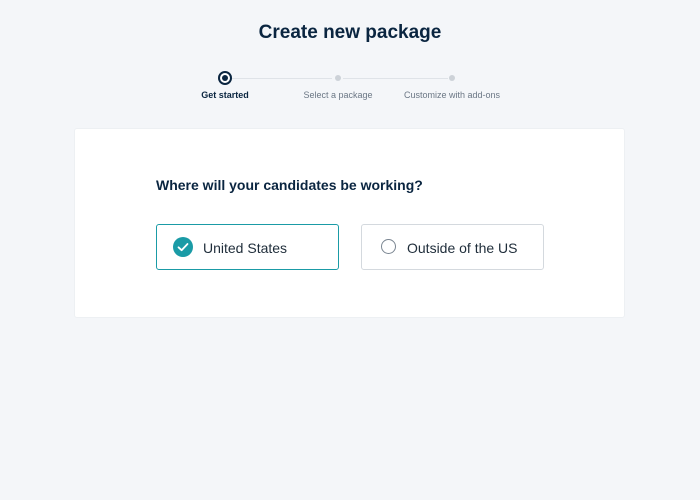 The width and height of the screenshot is (700, 500). I want to click on step-label-select-package: Select a package, so click(338, 95).